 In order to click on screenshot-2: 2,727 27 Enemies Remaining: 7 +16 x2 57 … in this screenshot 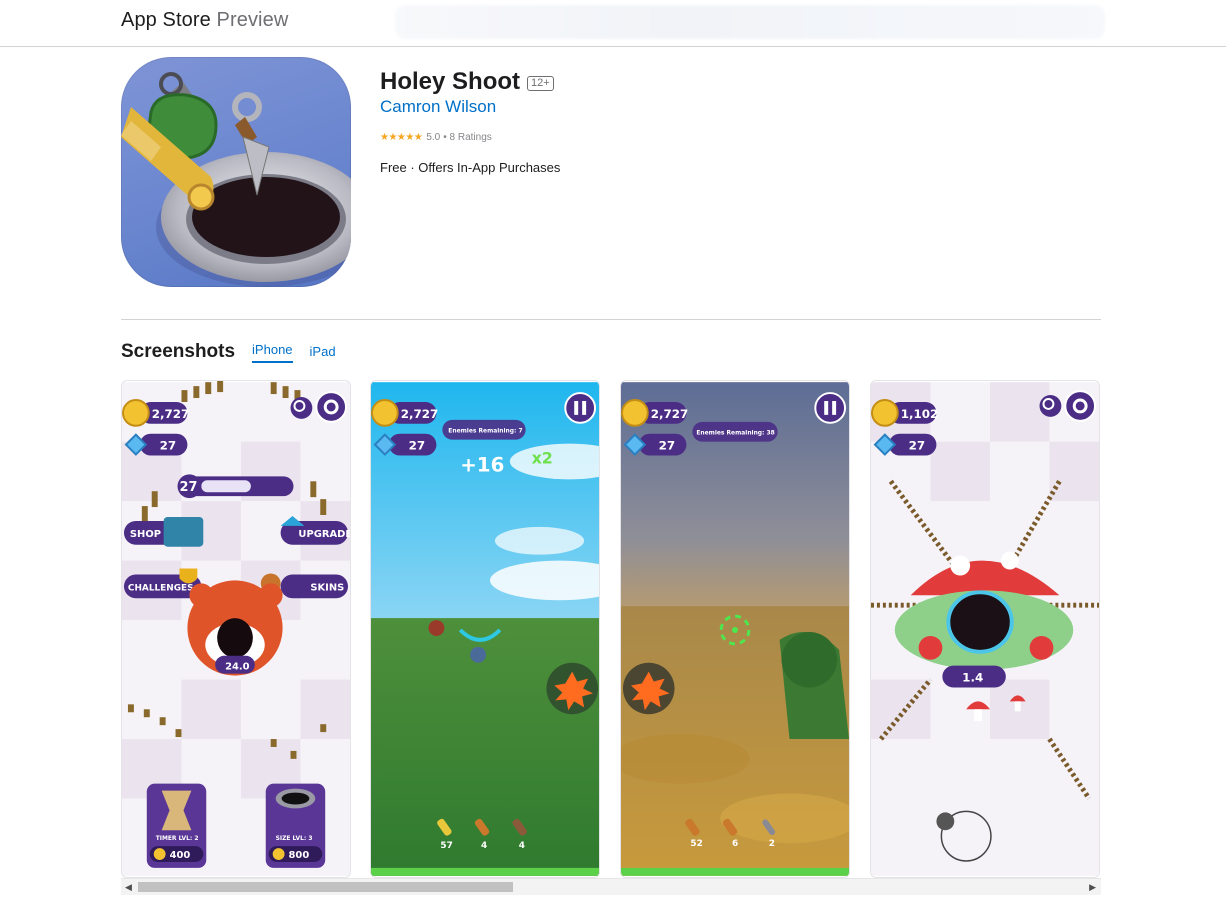, I will do `click(485, 629)`.